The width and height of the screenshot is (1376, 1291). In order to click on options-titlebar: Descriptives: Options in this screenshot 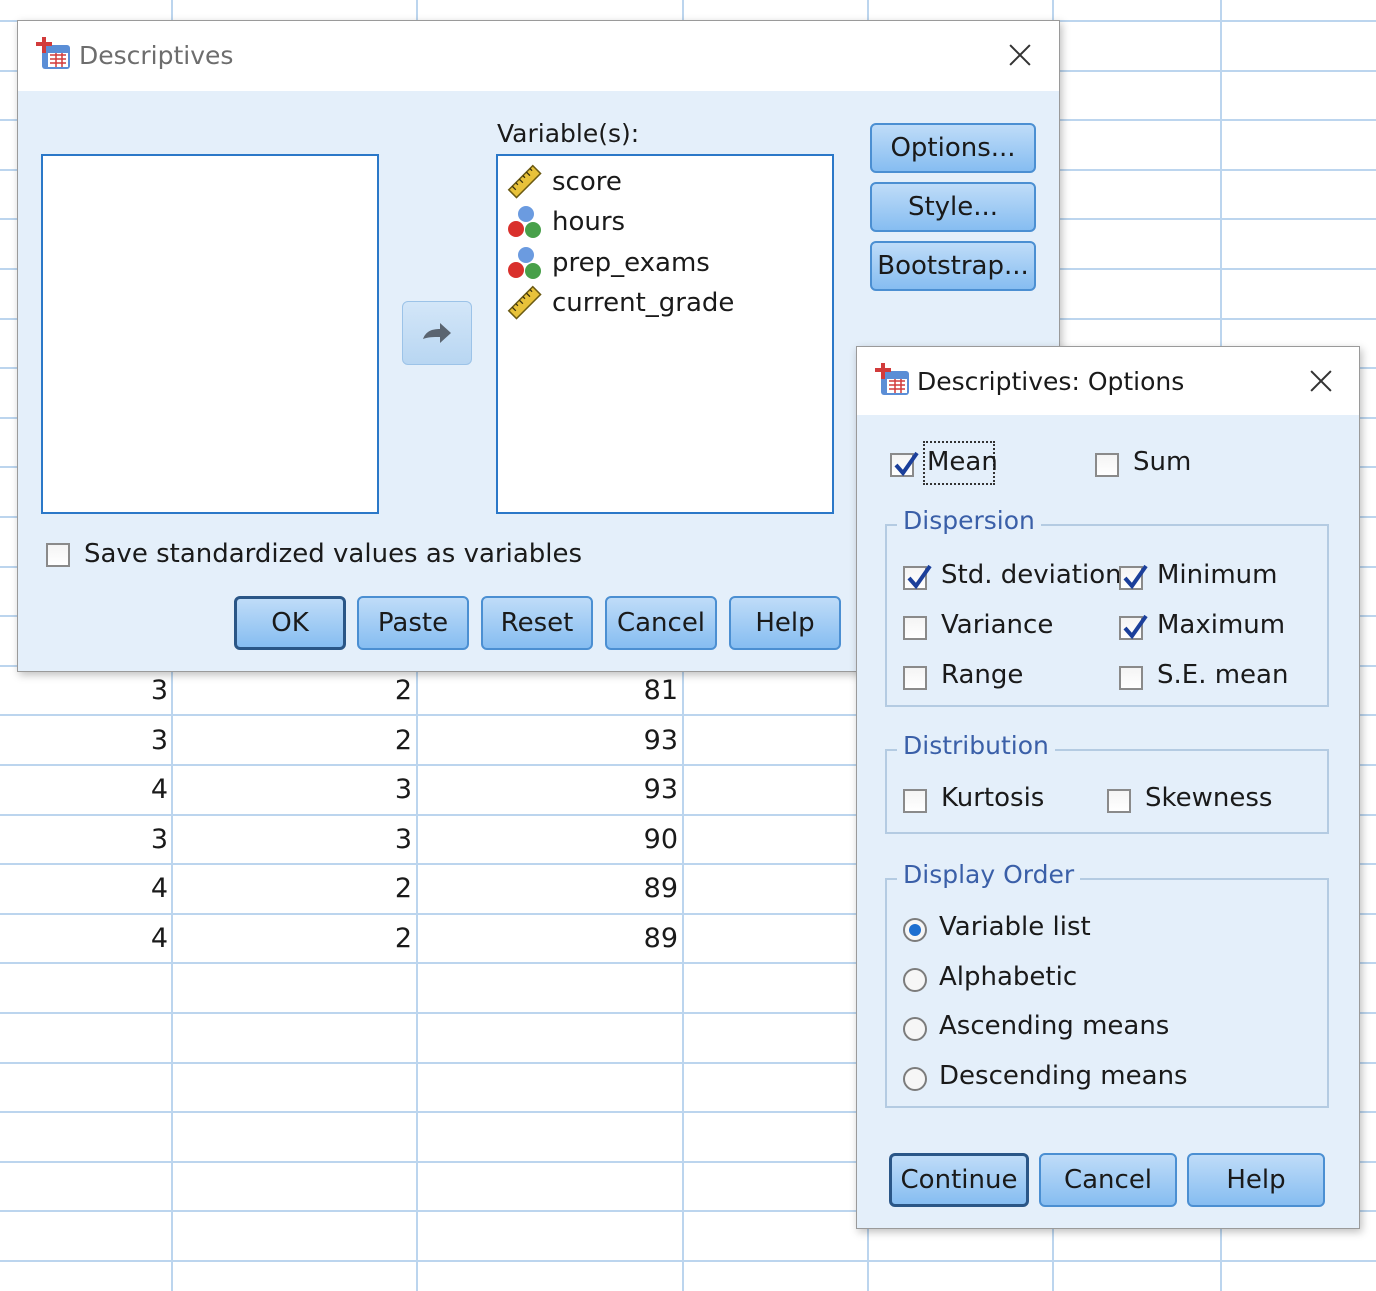, I will do `click(1108, 381)`.